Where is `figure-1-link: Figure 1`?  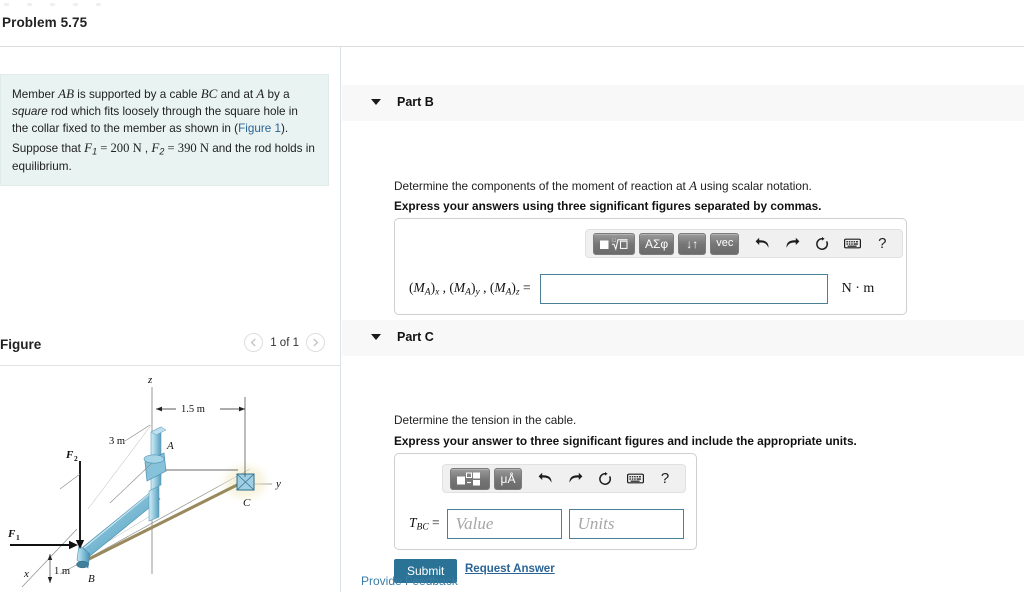 figure-1-link: Figure 1 is located at coordinates (259, 128).